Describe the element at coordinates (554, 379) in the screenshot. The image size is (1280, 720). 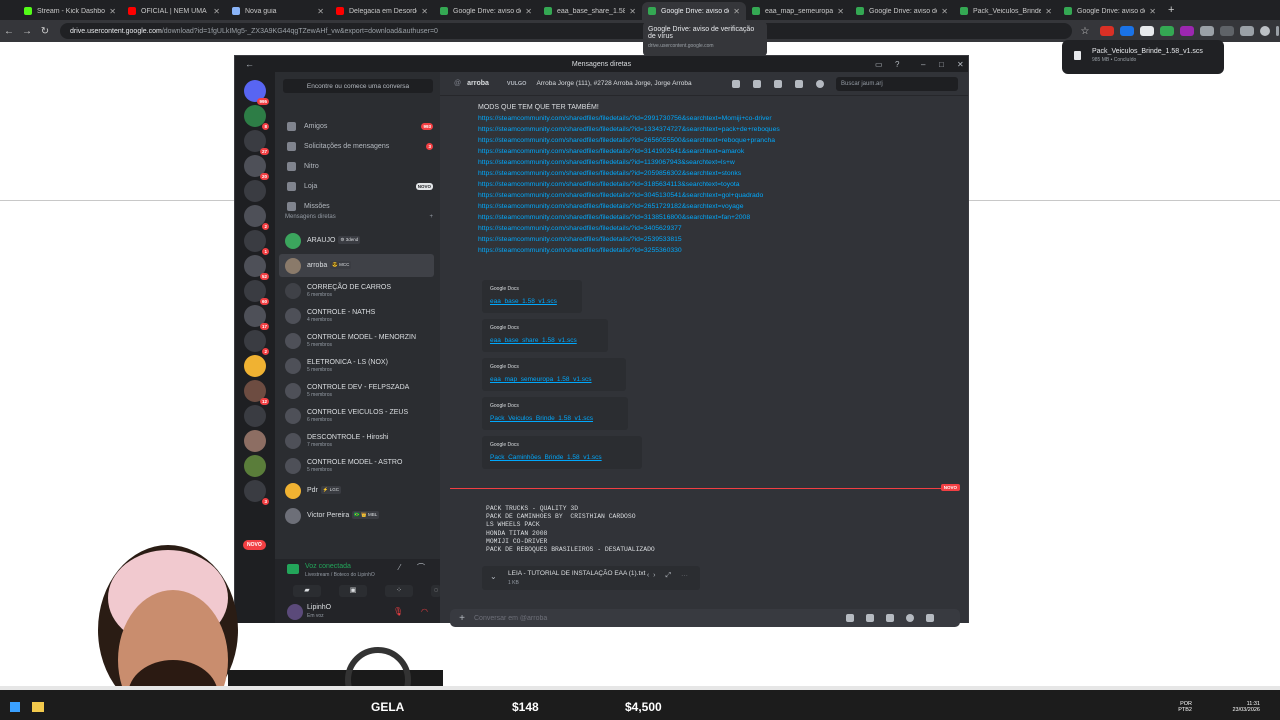
I see `embed-file-link: eaa_map_semeuropa_1.58_v1.scs` at that location.